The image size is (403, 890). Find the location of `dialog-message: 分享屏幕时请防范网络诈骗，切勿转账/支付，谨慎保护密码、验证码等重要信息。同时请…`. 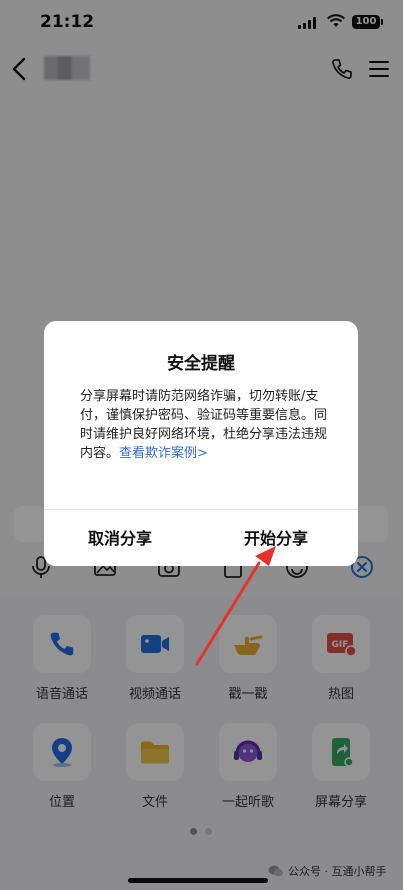

dialog-message: 分享屏幕时请防范网络诈骗，切勿转账/支付，谨慎保护密码、验证码等重要信息。同时请… is located at coordinates (204, 425).